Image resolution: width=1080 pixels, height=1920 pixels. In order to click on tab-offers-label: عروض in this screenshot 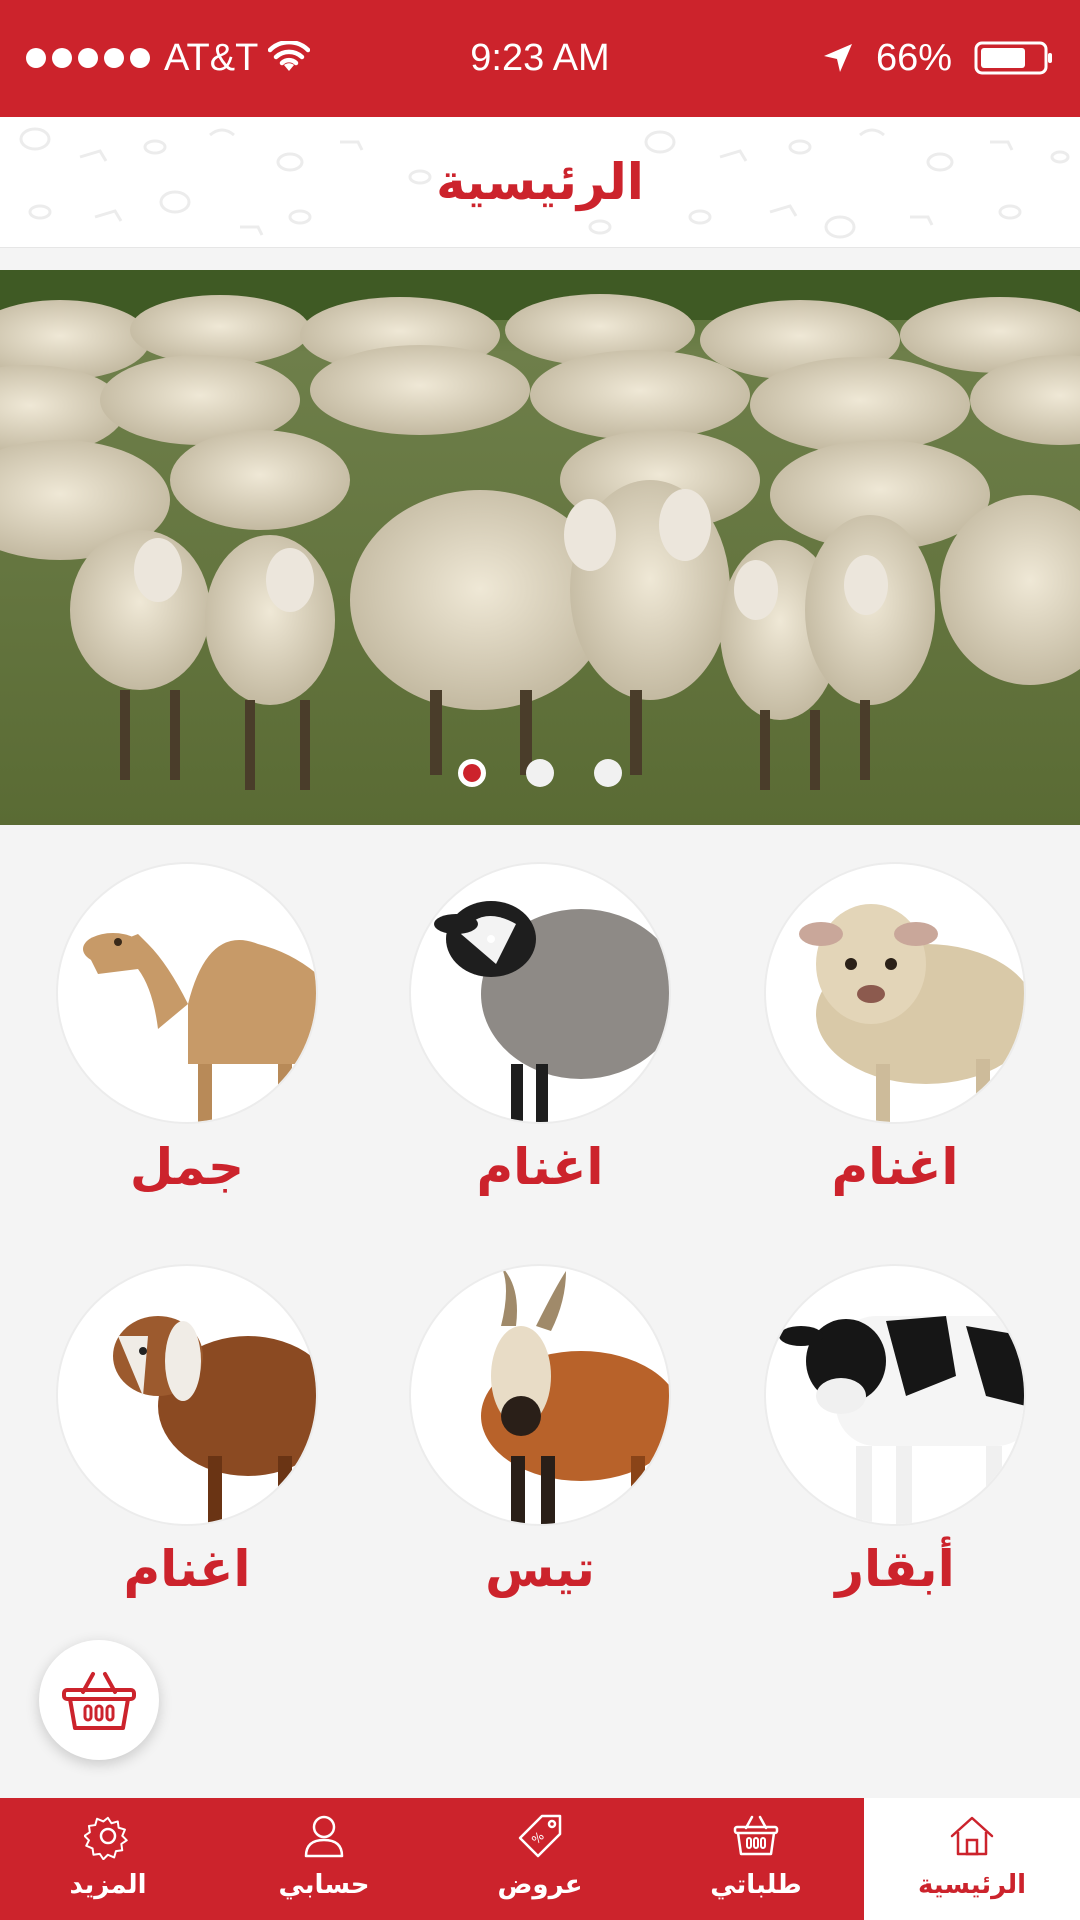, I will do `click(540, 1885)`.